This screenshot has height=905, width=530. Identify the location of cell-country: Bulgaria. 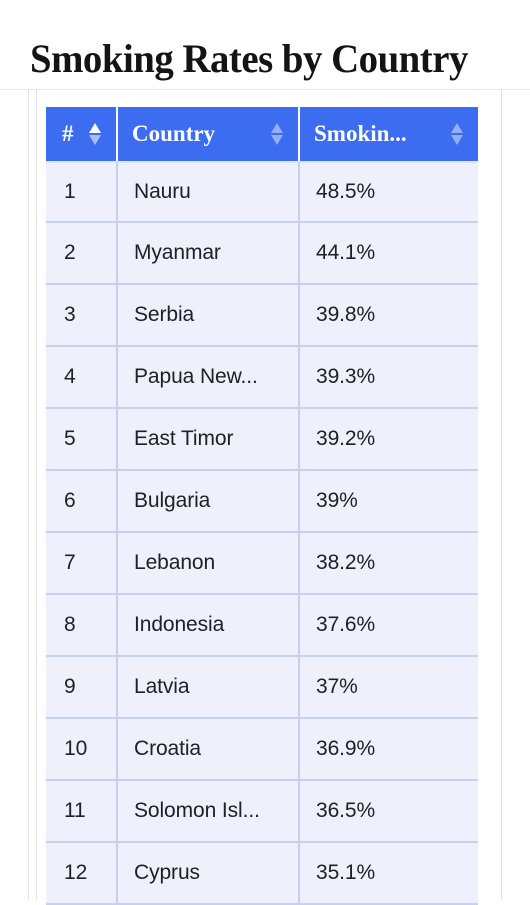
(209, 502).